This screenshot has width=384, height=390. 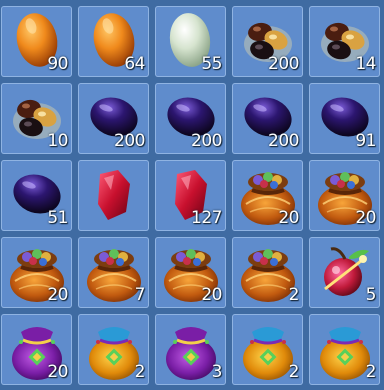 I want to click on inventory-slot: 5, so click(x=344, y=272).